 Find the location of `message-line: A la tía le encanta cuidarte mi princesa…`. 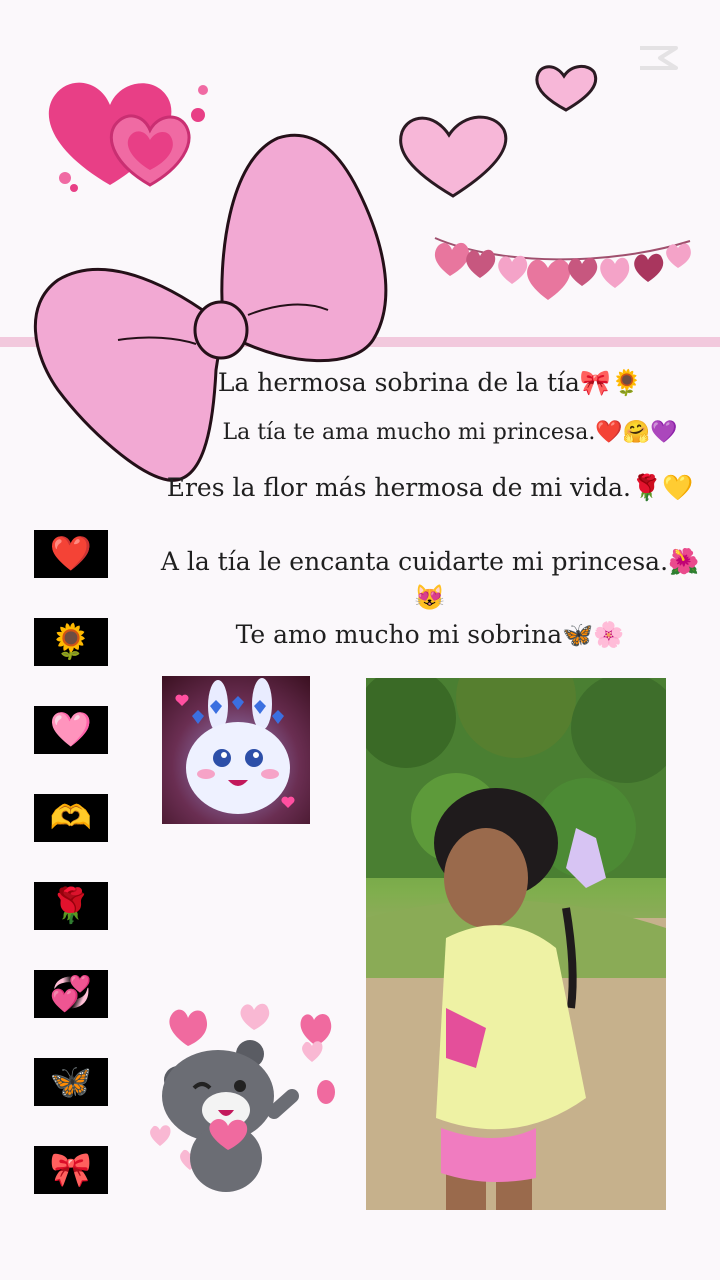

message-line: A la tía le encanta cuidarte mi princesa… is located at coordinates (430, 579).